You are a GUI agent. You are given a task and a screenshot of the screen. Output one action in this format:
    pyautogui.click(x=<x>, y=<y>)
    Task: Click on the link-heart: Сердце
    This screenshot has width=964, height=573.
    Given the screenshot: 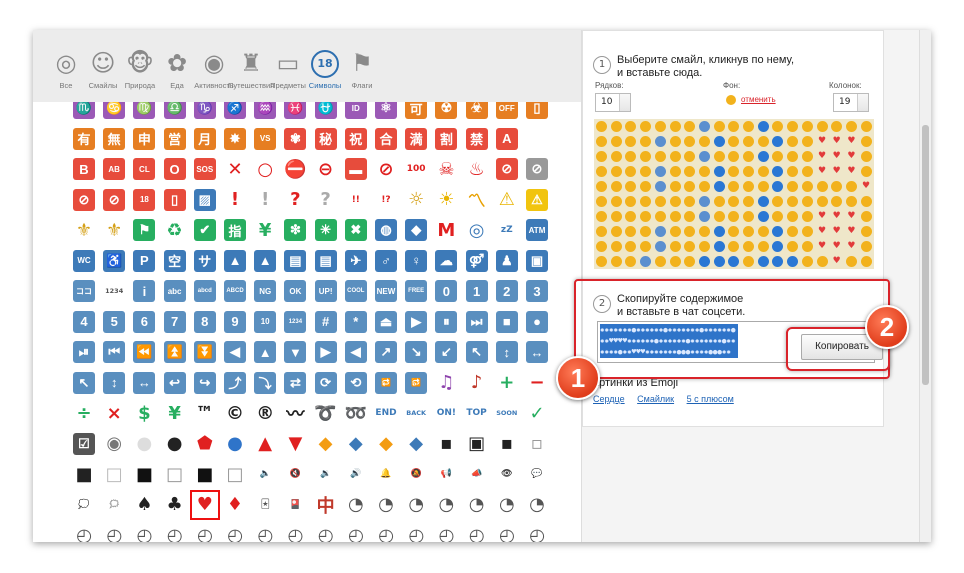 What is the action you would take?
    pyautogui.click(x=609, y=399)
    